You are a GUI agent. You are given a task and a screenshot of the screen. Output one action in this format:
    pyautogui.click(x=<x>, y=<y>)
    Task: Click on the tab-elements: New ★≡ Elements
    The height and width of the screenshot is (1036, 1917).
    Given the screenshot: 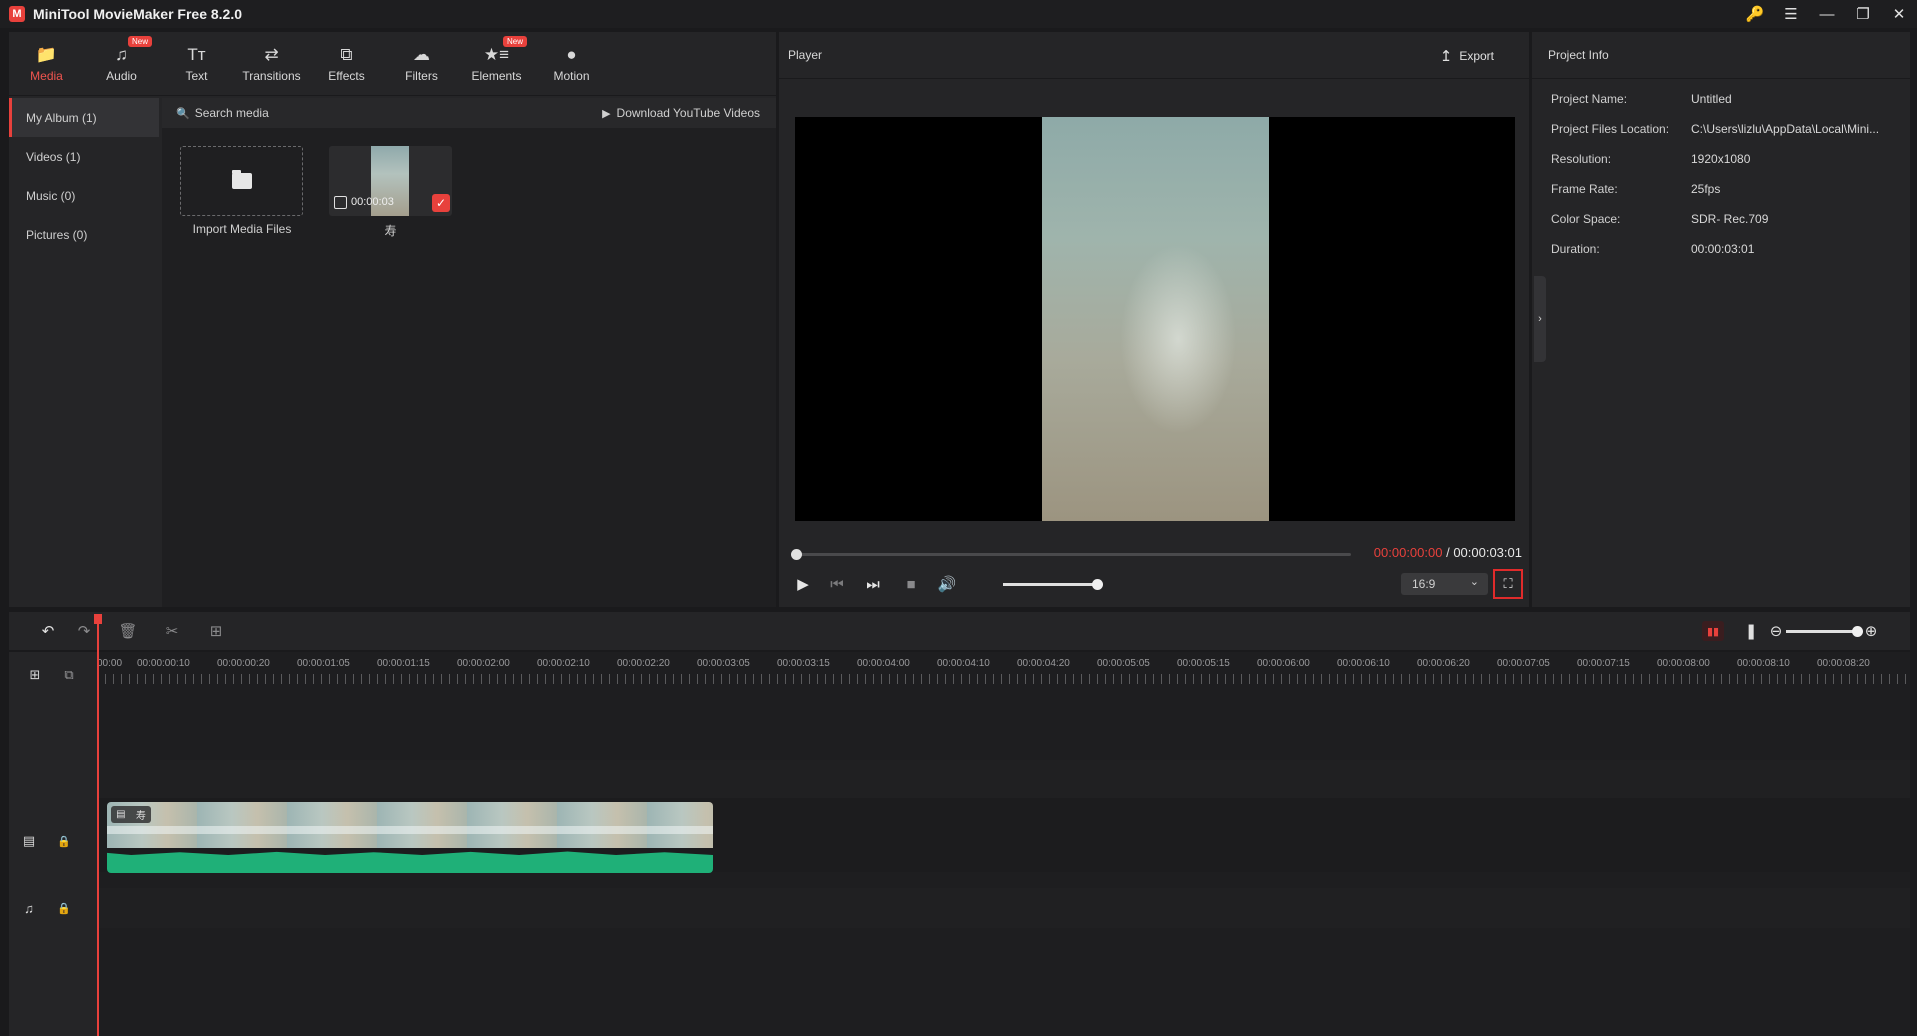 What is the action you would take?
    pyautogui.click(x=496, y=63)
    